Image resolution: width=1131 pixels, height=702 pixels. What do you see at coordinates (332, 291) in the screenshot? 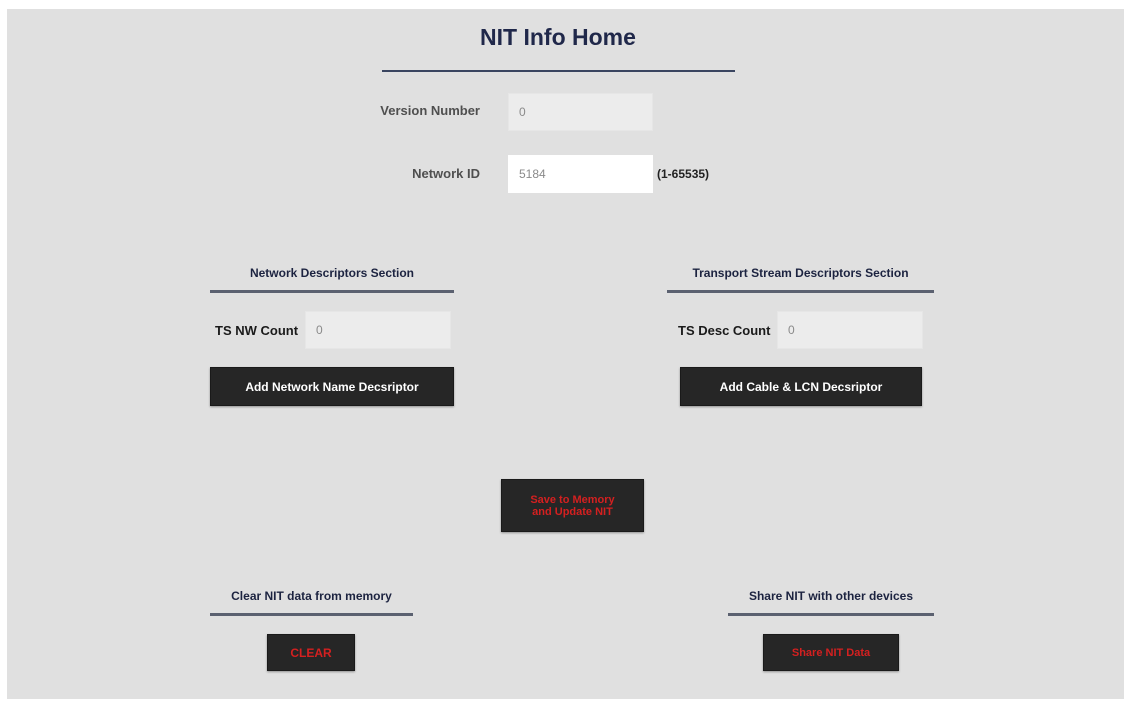
I see `network-descriptors-divider` at bounding box center [332, 291].